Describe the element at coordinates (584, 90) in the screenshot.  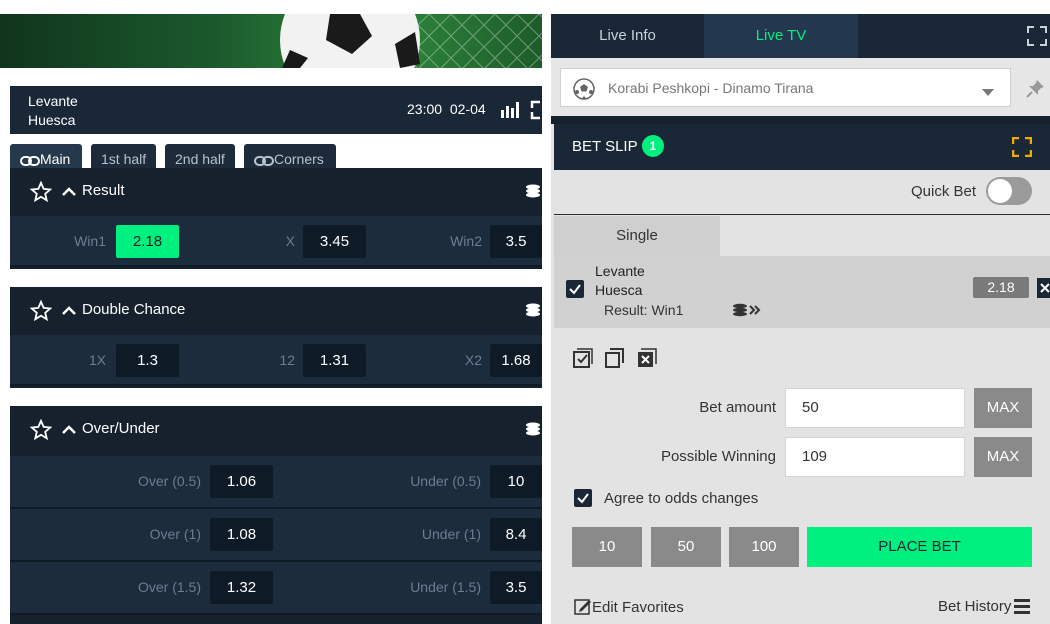
I see `football-icon` at that location.